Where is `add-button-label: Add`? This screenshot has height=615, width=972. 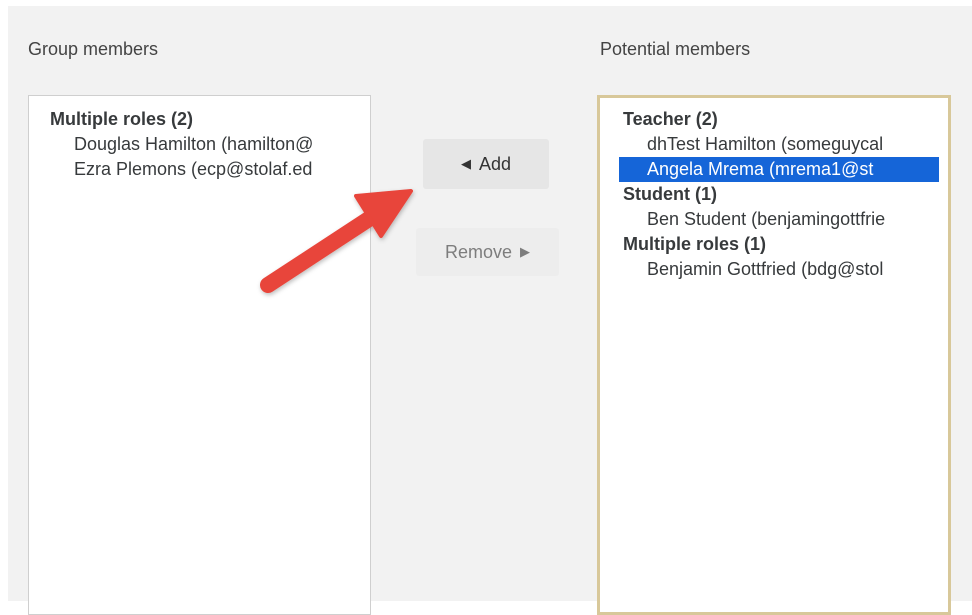 add-button-label: Add is located at coordinates (495, 163).